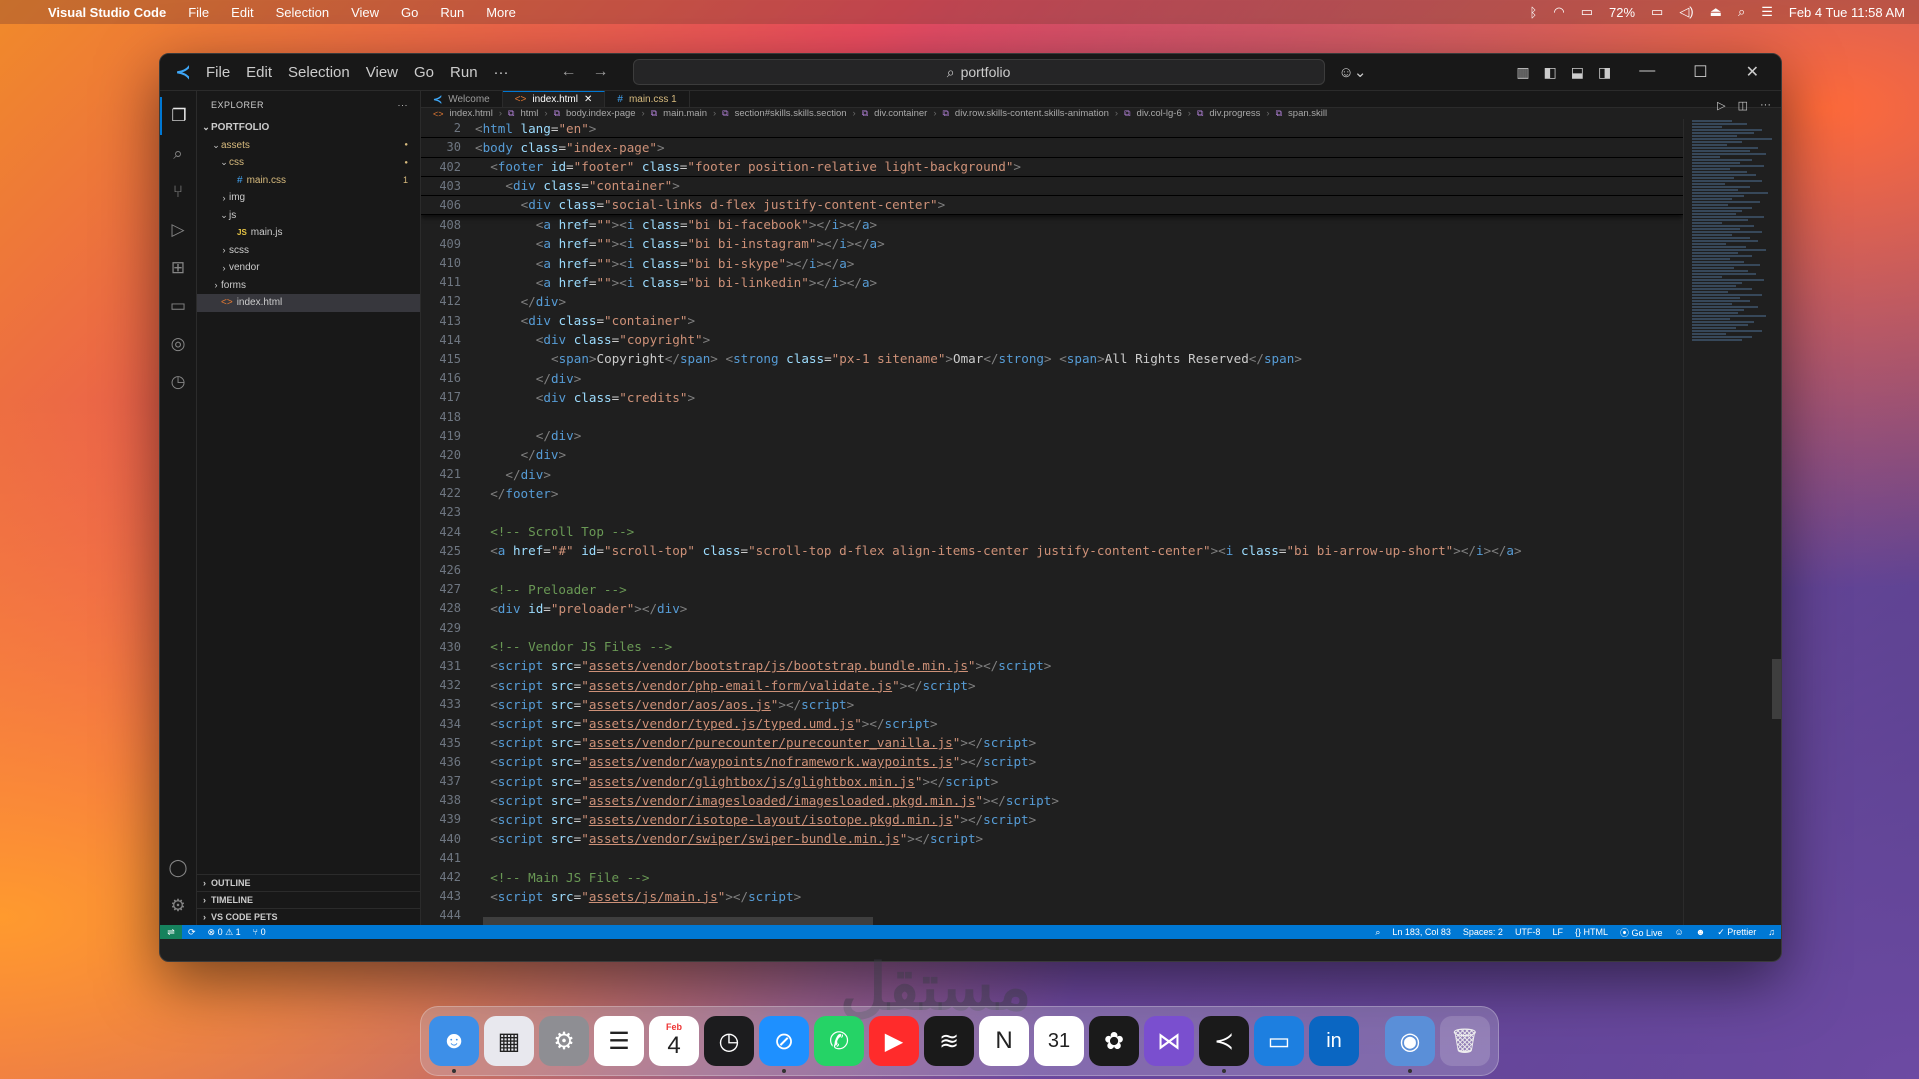 This screenshot has width=1919, height=1079. Describe the element at coordinates (171, 932) in the screenshot. I see `remote-indicator-icon: ⇌` at that location.